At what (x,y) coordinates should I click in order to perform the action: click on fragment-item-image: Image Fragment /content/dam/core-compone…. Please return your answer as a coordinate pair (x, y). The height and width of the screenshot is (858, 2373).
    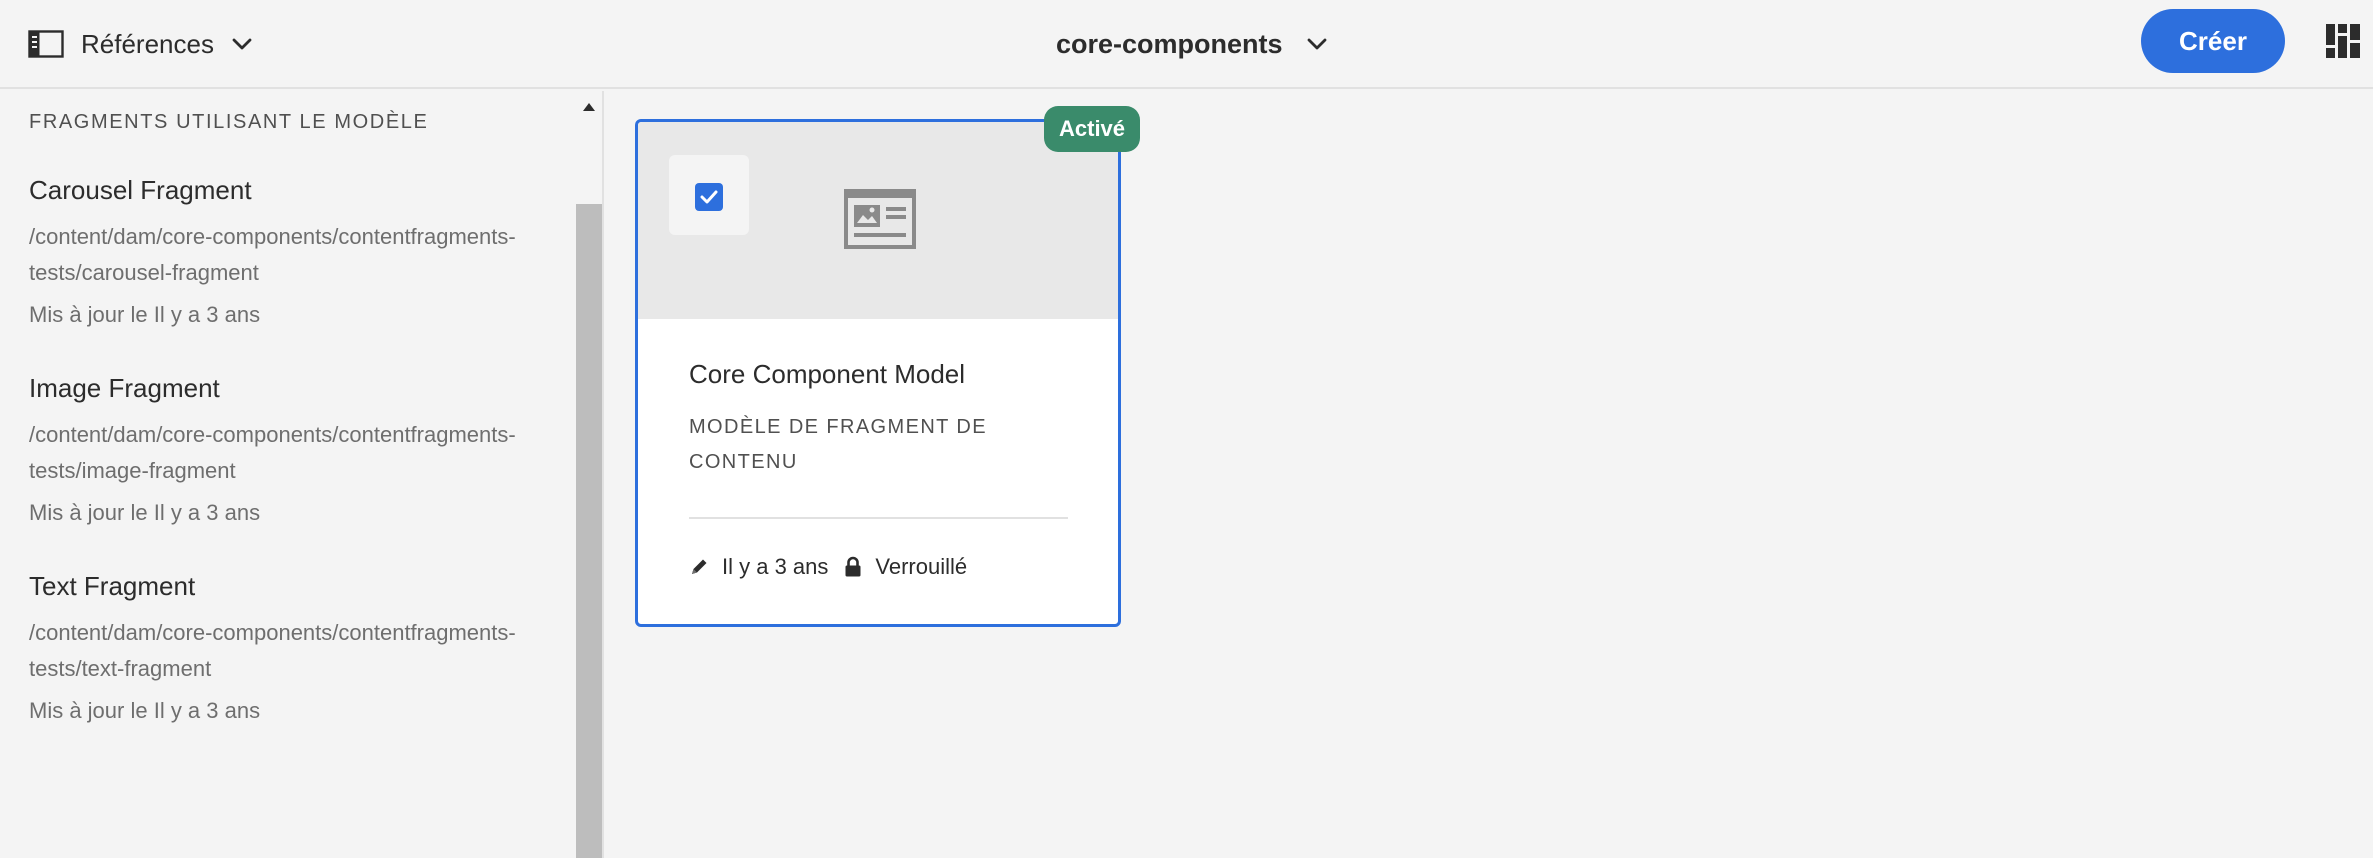
    Looking at the image, I should click on (294, 450).